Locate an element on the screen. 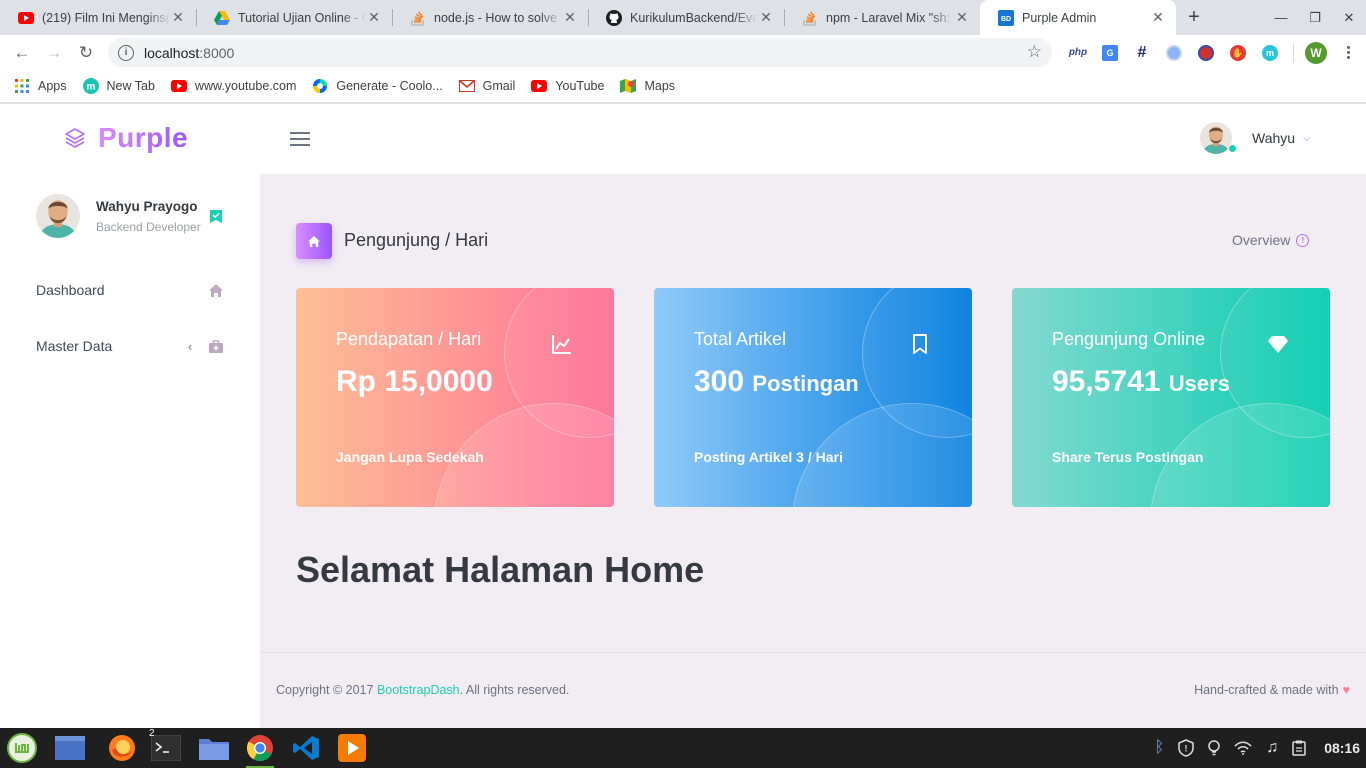 The height and width of the screenshot is (768, 1366). info-icon: i is located at coordinates (126, 52).